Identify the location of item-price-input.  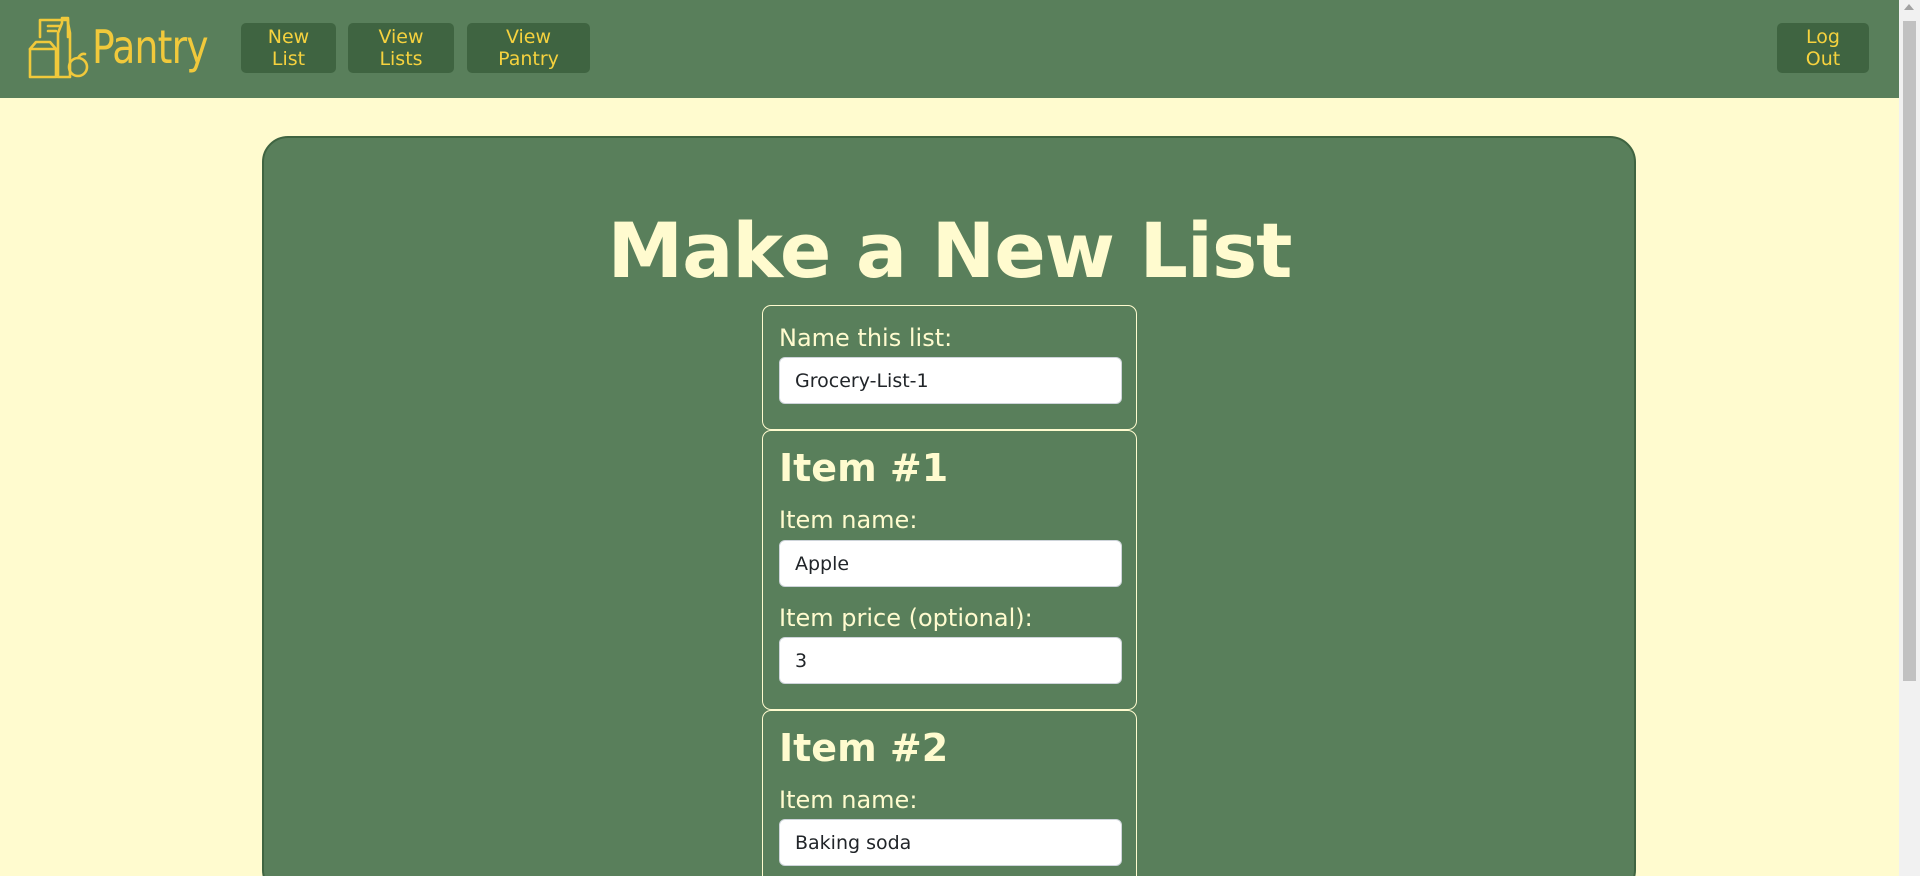
(950, 660).